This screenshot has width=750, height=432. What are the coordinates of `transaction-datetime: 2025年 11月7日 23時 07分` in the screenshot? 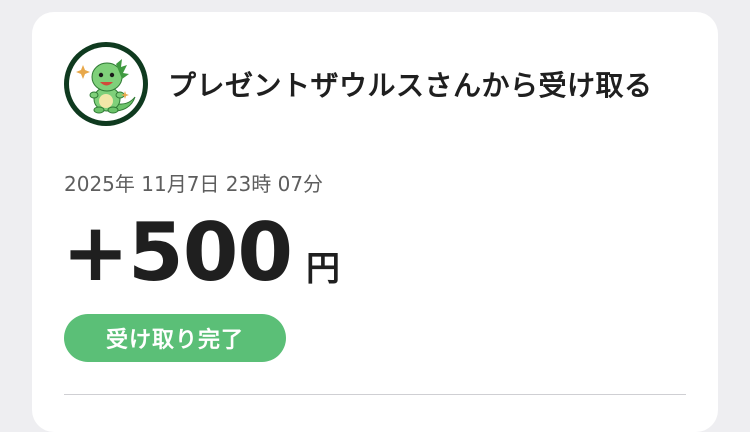 It's located at (194, 184).